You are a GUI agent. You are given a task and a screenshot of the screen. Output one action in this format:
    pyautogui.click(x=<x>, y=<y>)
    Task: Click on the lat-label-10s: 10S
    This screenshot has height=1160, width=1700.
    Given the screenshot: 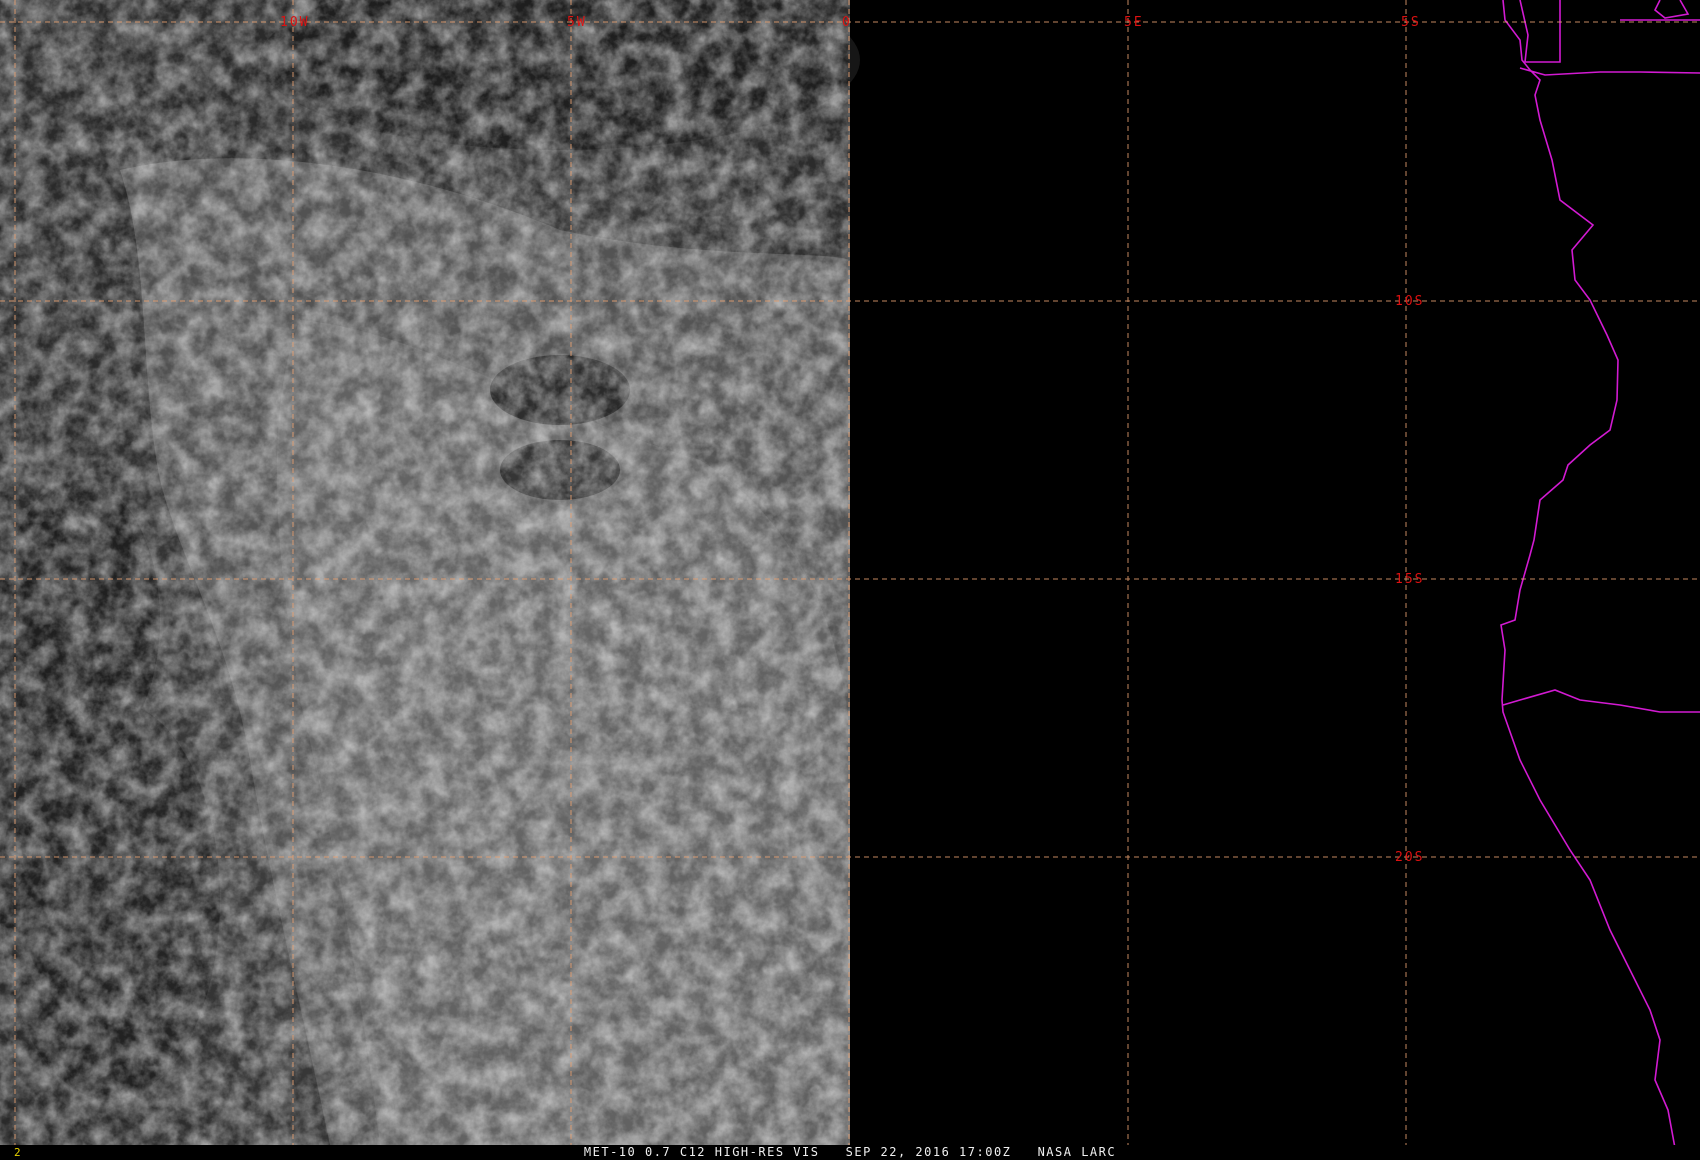 What is the action you would take?
    pyautogui.click(x=1409, y=301)
    